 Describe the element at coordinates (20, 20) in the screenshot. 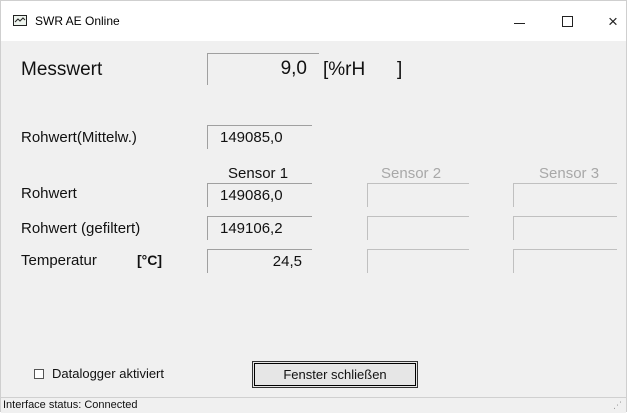

I see `monitor-chart-icon` at that location.